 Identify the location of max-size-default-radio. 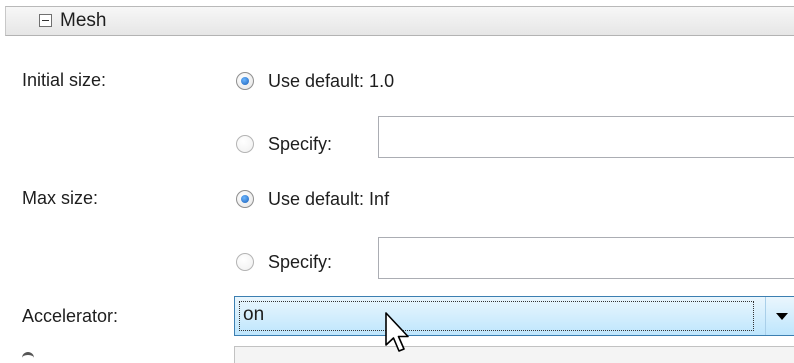
(245, 199).